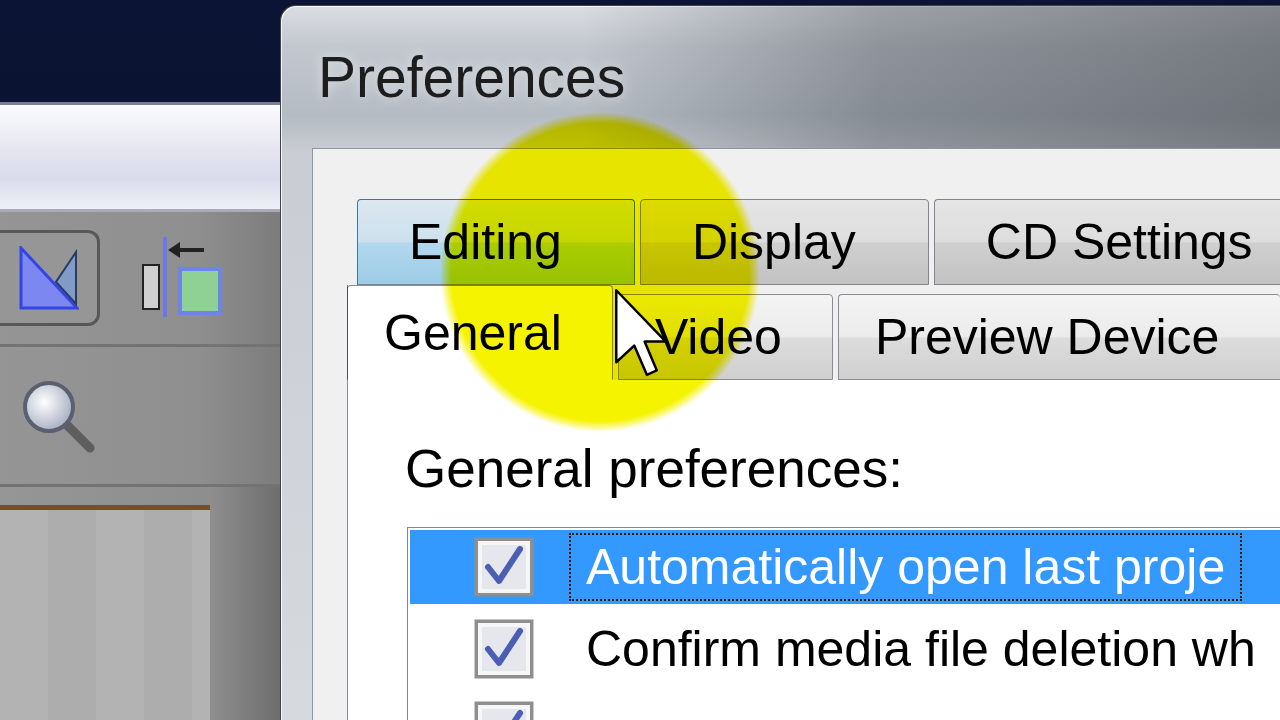  Describe the element at coordinates (1058, 337) in the screenshot. I see `tab: Preview Device` at that location.